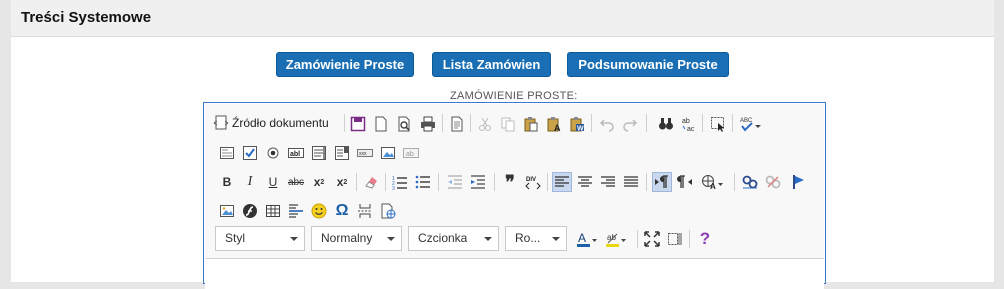  What do you see at coordinates (342, 153) in the screenshot?
I see `select-field-icon` at bounding box center [342, 153].